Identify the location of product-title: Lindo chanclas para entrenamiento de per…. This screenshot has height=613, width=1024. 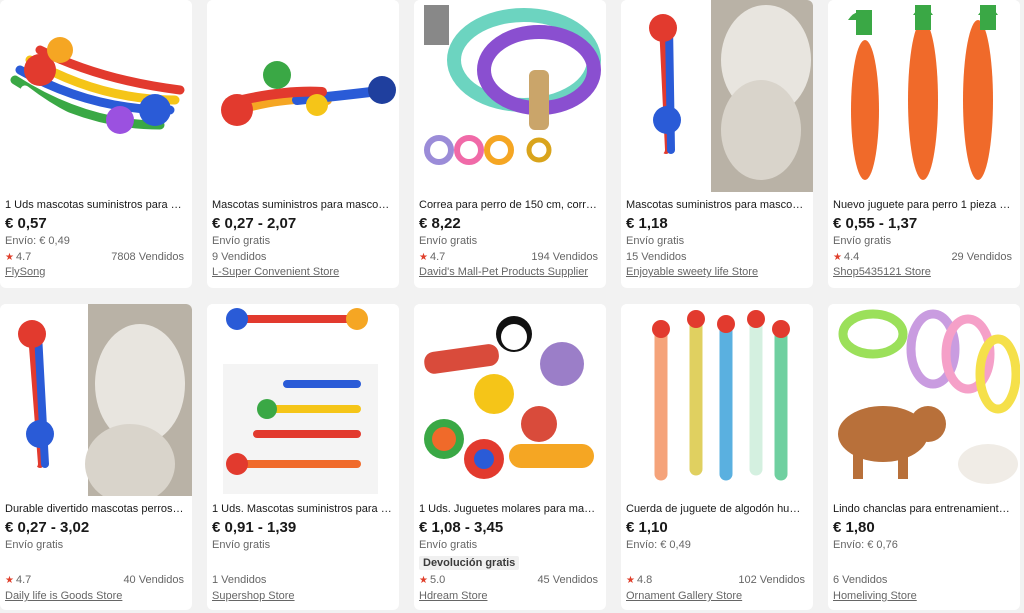
(923, 509).